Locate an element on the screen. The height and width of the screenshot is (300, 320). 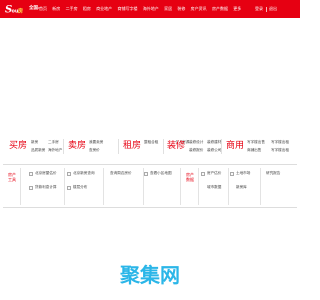
service-commercial-link-office-rent-2: 写字楼出租 is located at coordinates (280, 150).